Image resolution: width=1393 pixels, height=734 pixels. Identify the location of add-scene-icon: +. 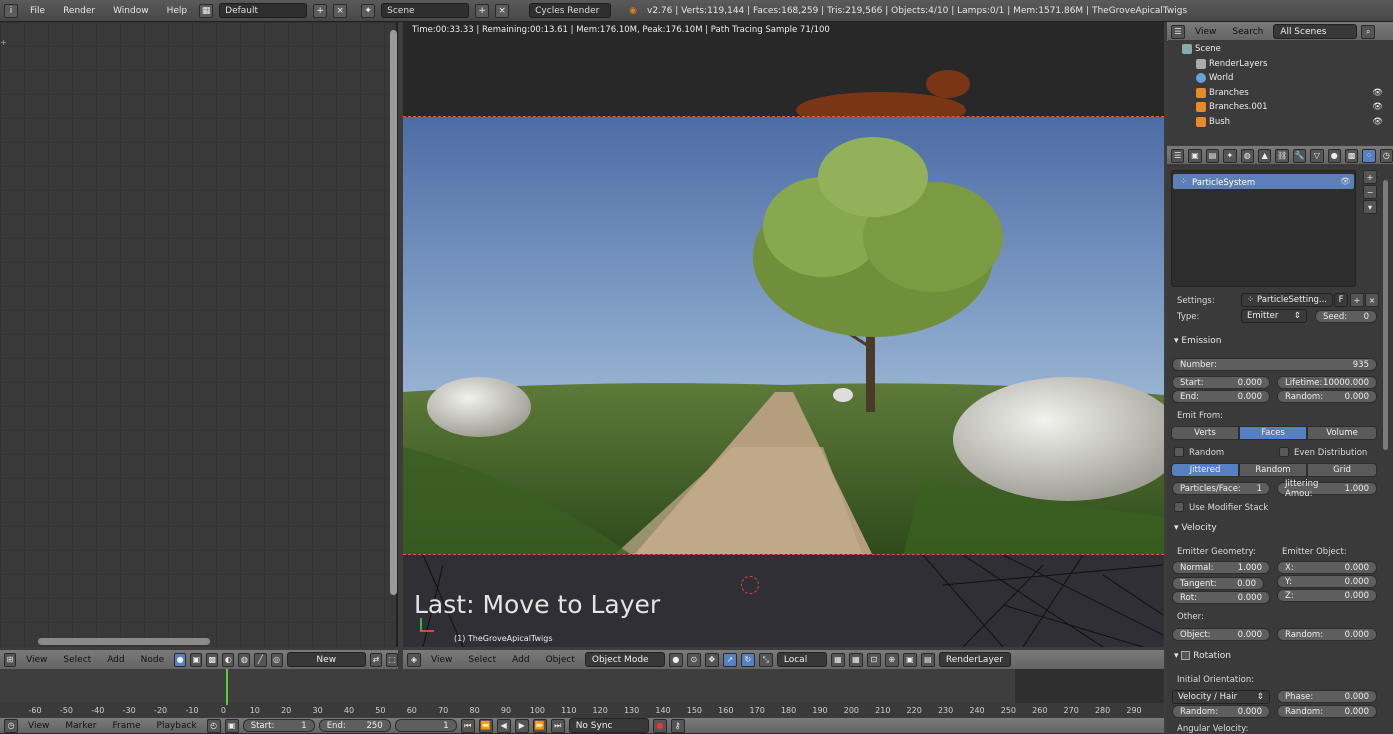
(482, 10).